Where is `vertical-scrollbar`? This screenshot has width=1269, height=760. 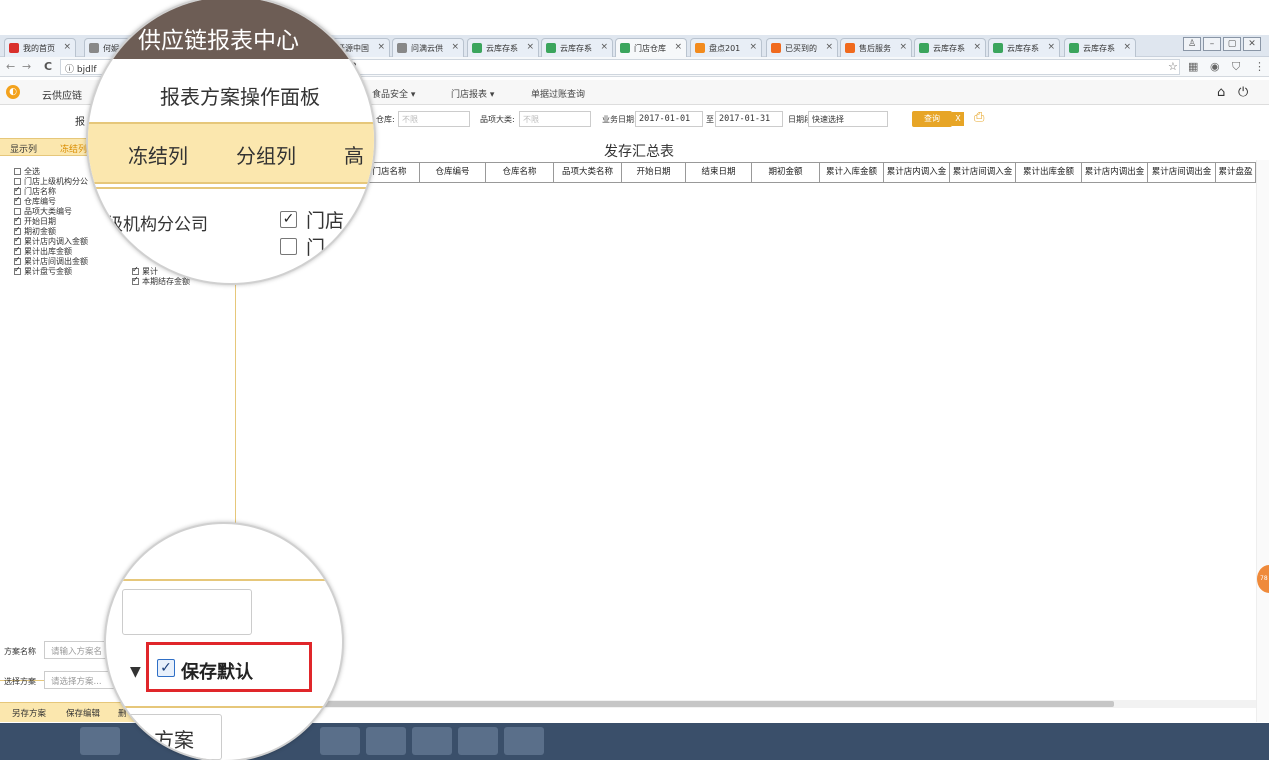
vertical-scrollbar is located at coordinates (1262, 441).